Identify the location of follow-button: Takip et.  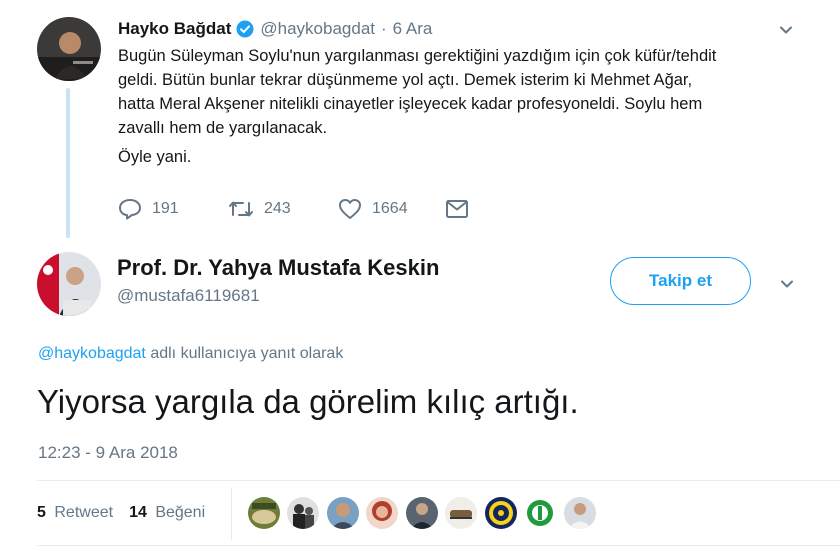
(680, 281).